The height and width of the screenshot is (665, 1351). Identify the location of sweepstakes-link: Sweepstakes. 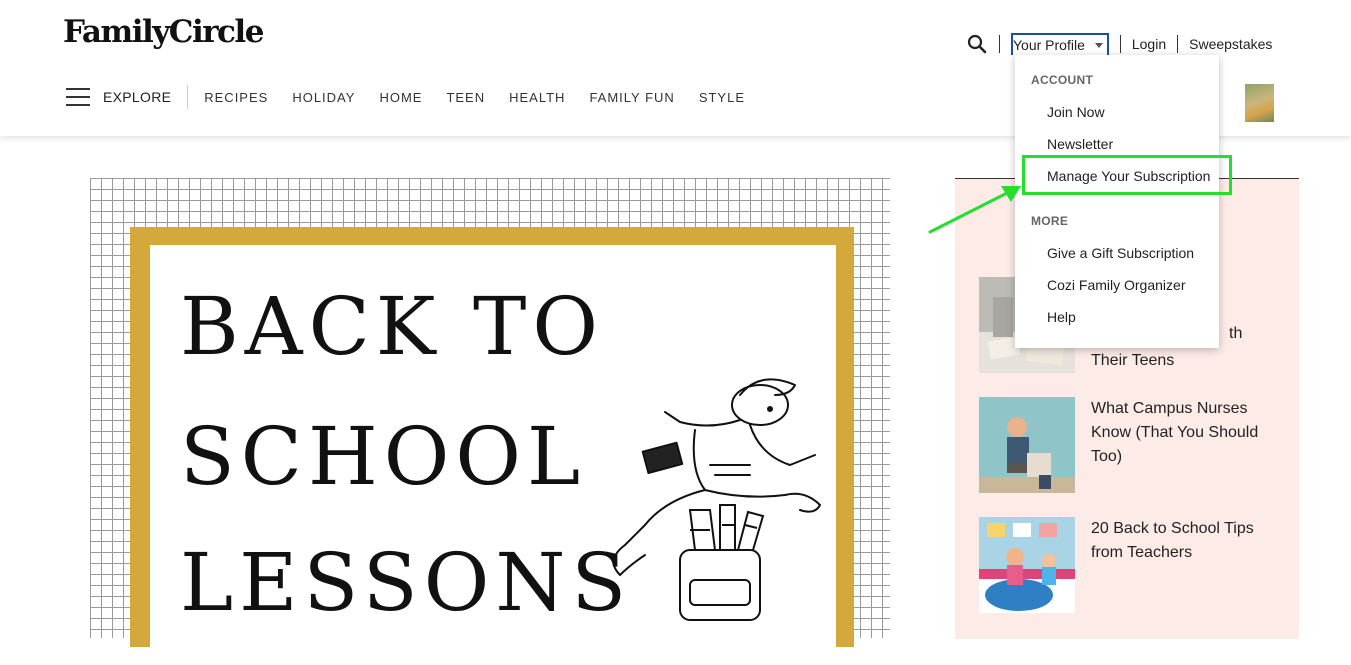
(1230, 44).